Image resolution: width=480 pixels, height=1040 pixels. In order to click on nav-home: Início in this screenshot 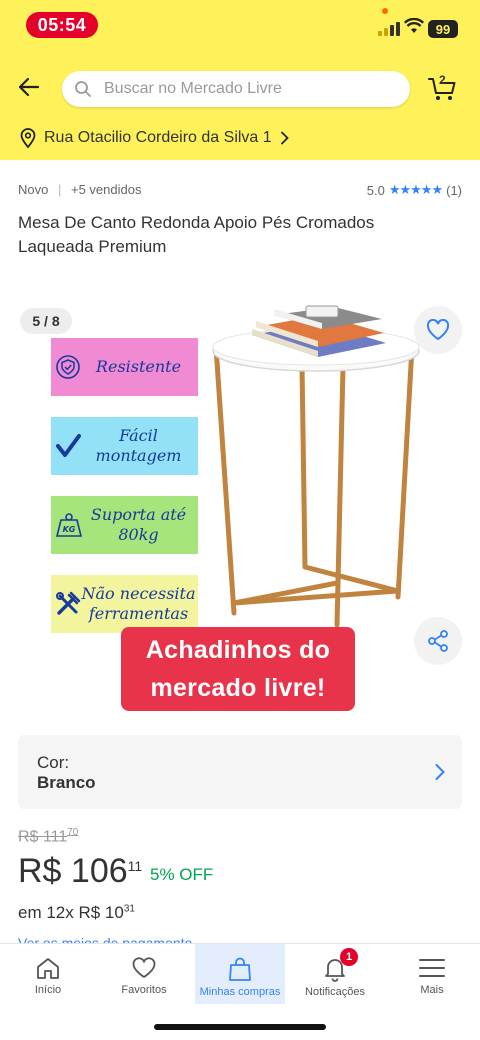, I will do `click(48, 974)`.